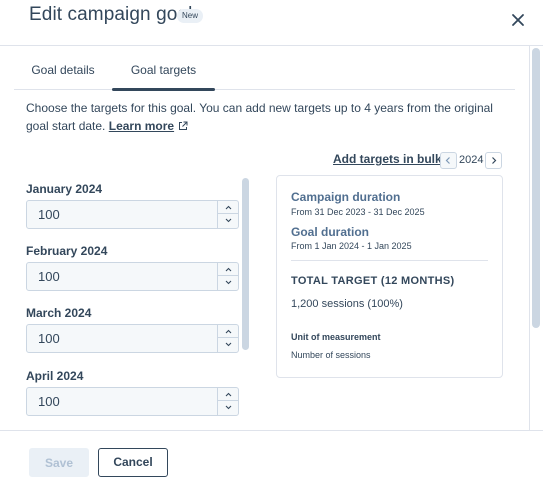 The height and width of the screenshot is (492, 543). Describe the element at coordinates (330, 232) in the screenshot. I see `goal-duration-label: Goal duration` at that location.